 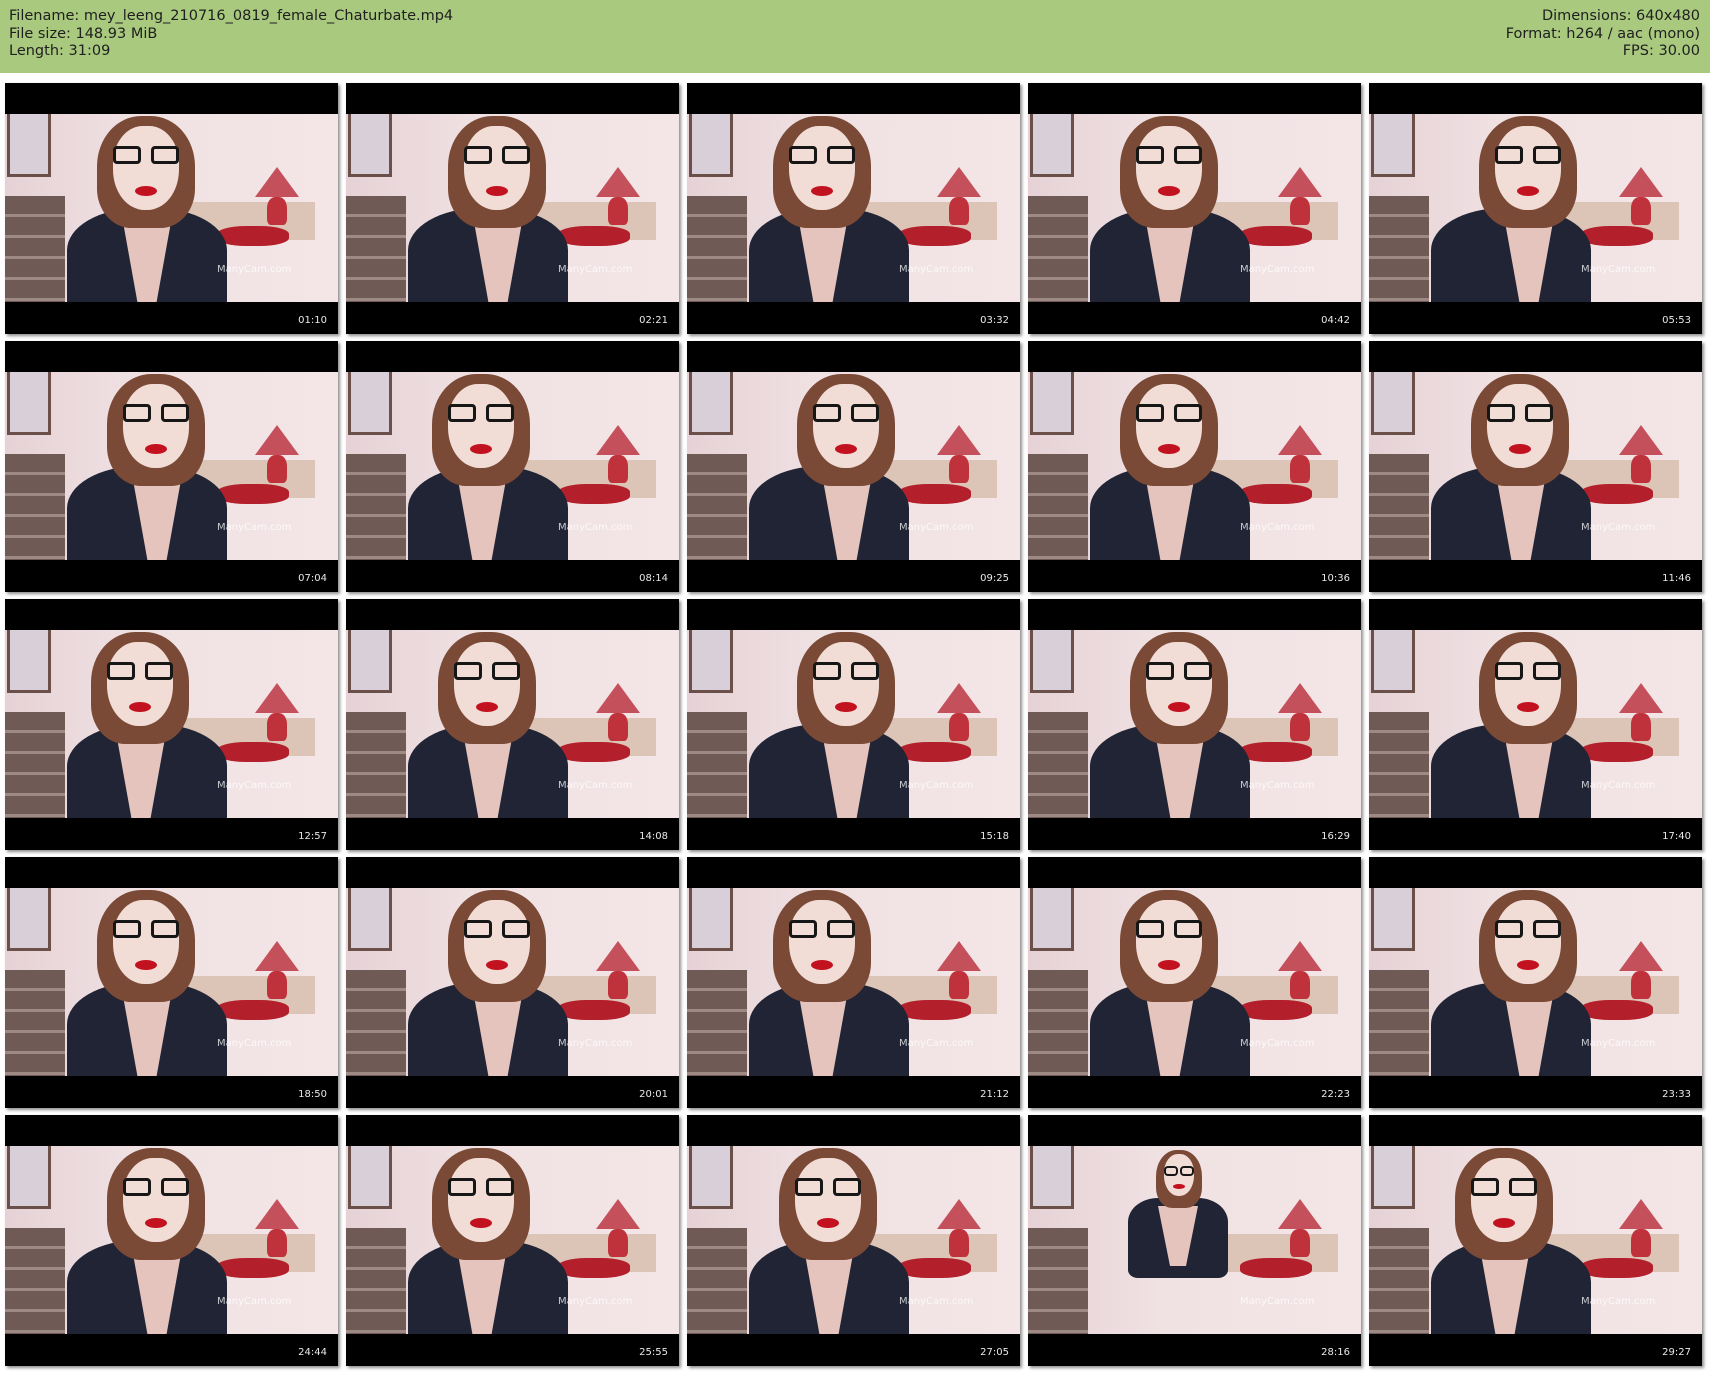 What do you see at coordinates (512, 1240) in the screenshot?
I see `thumbnail: ManyCam.com 25:55` at bounding box center [512, 1240].